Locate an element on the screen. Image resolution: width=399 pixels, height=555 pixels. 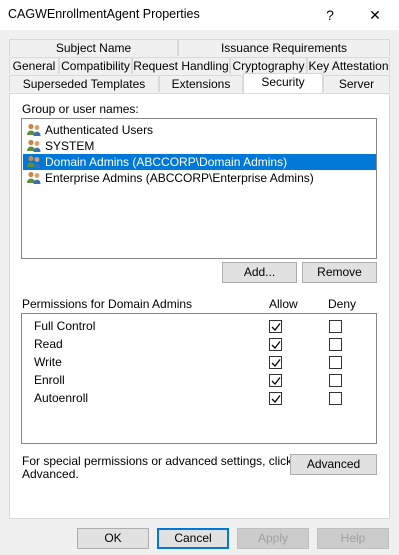
help-icon: ? is located at coordinates (330, 15).